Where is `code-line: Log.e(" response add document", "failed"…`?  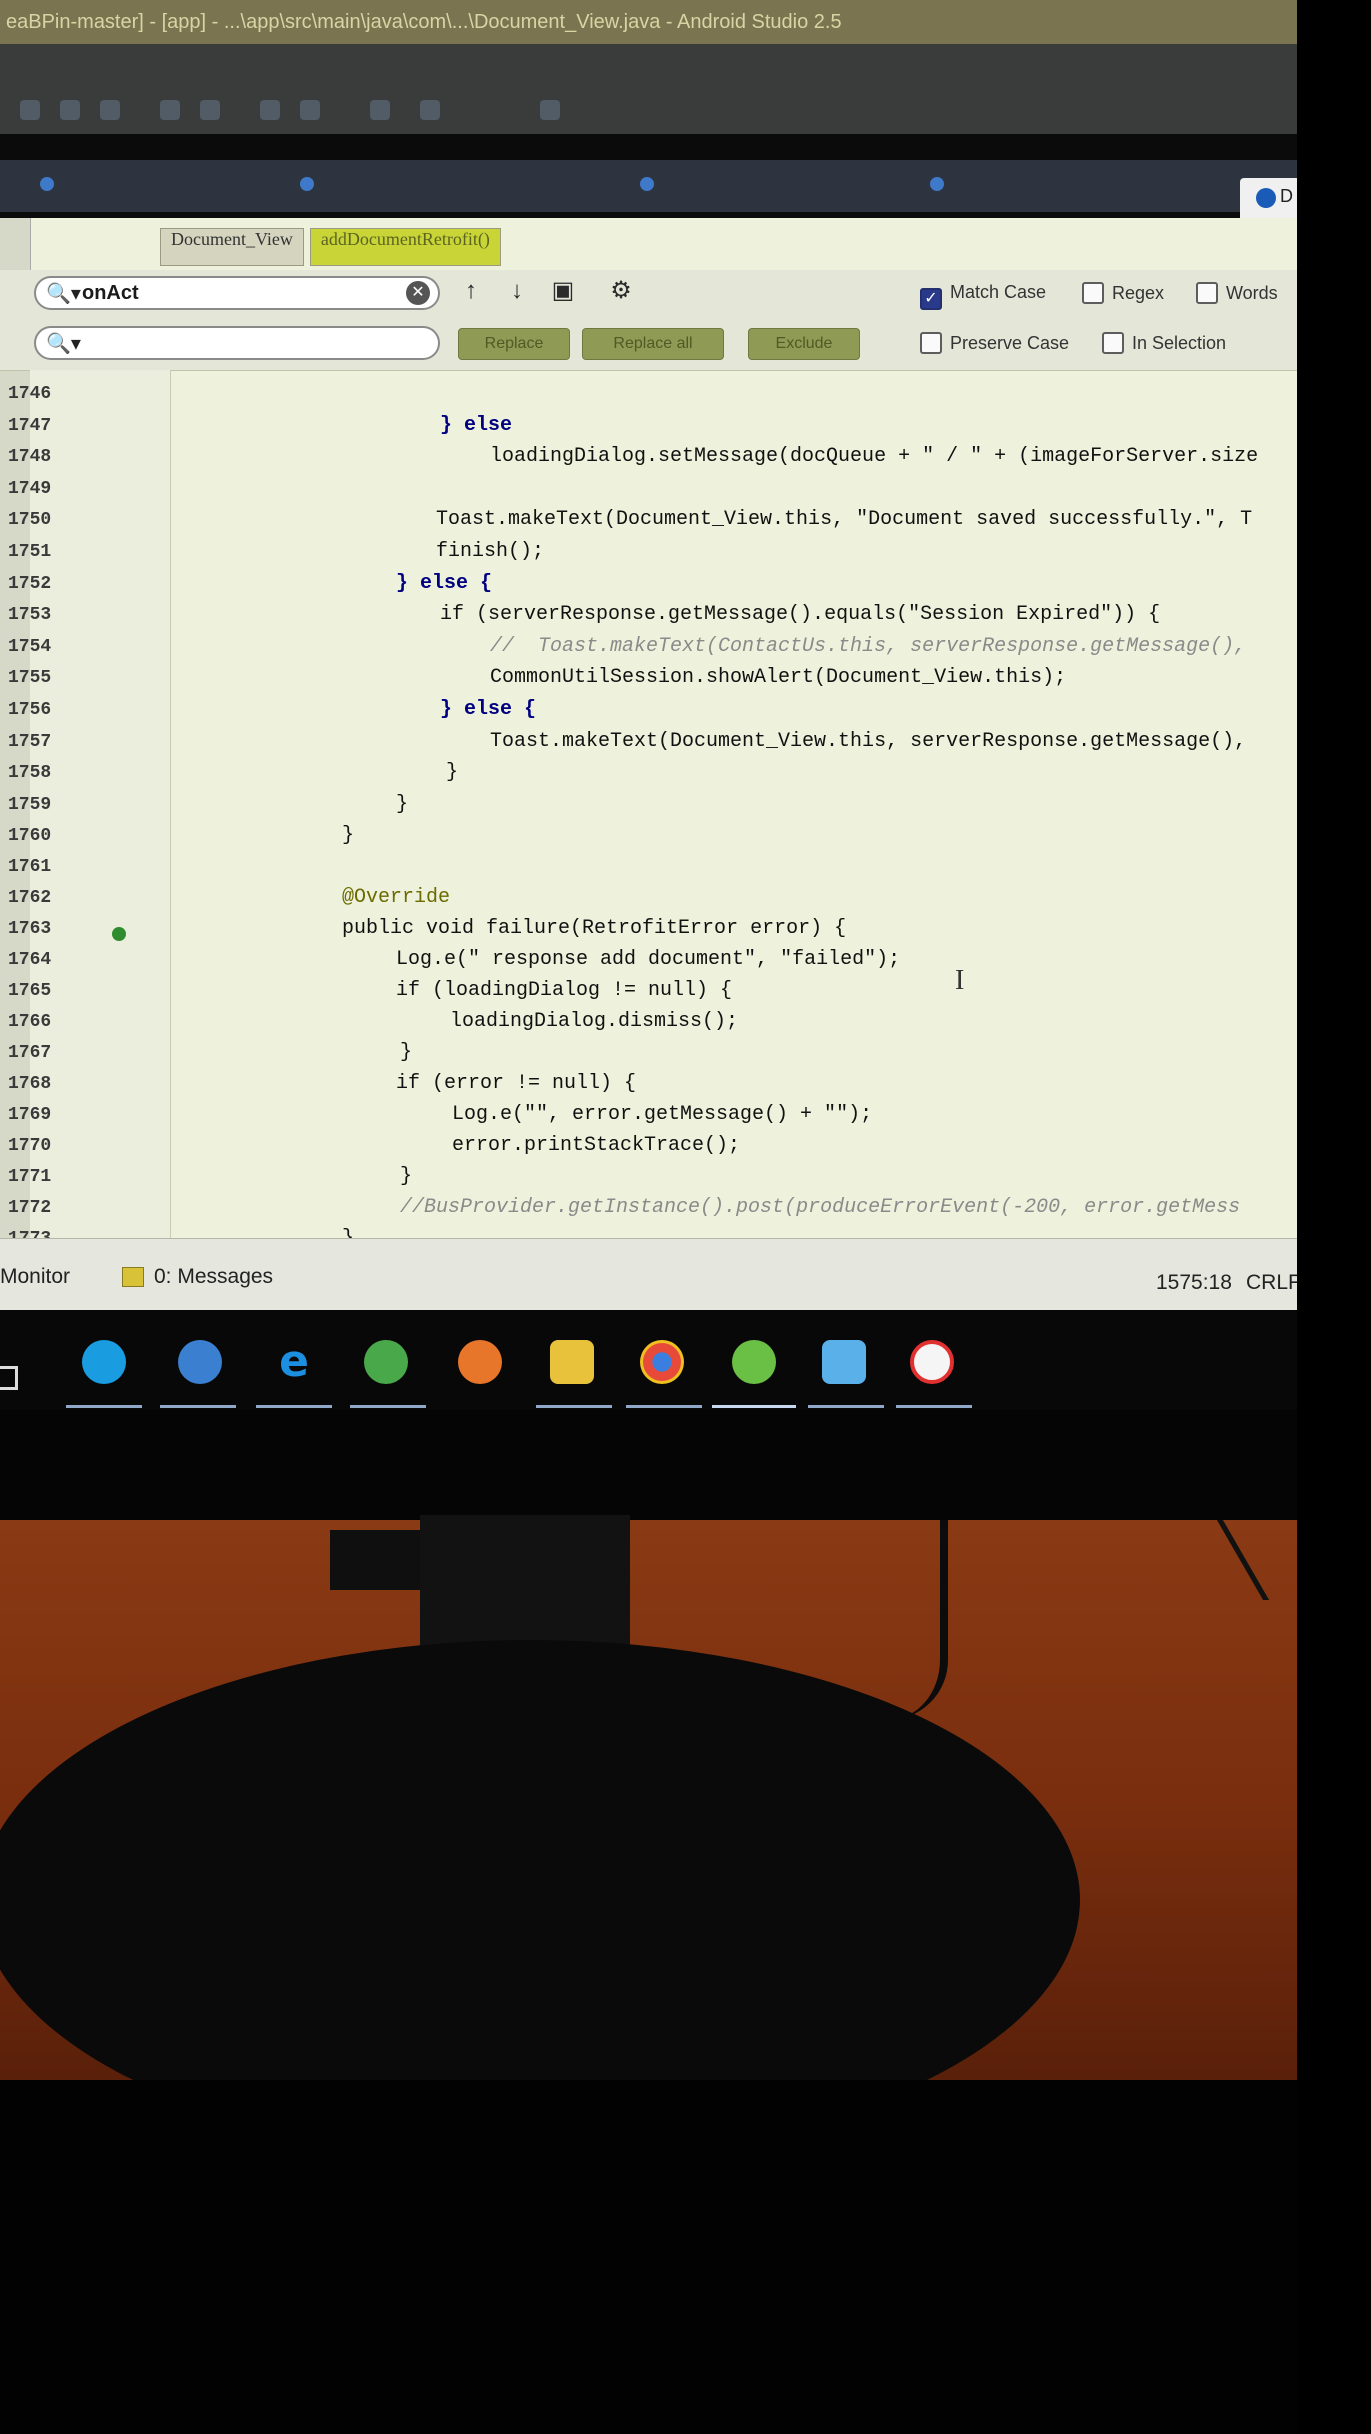
code-line: Log.e(" response add document", "failed"… is located at coordinates (648, 959).